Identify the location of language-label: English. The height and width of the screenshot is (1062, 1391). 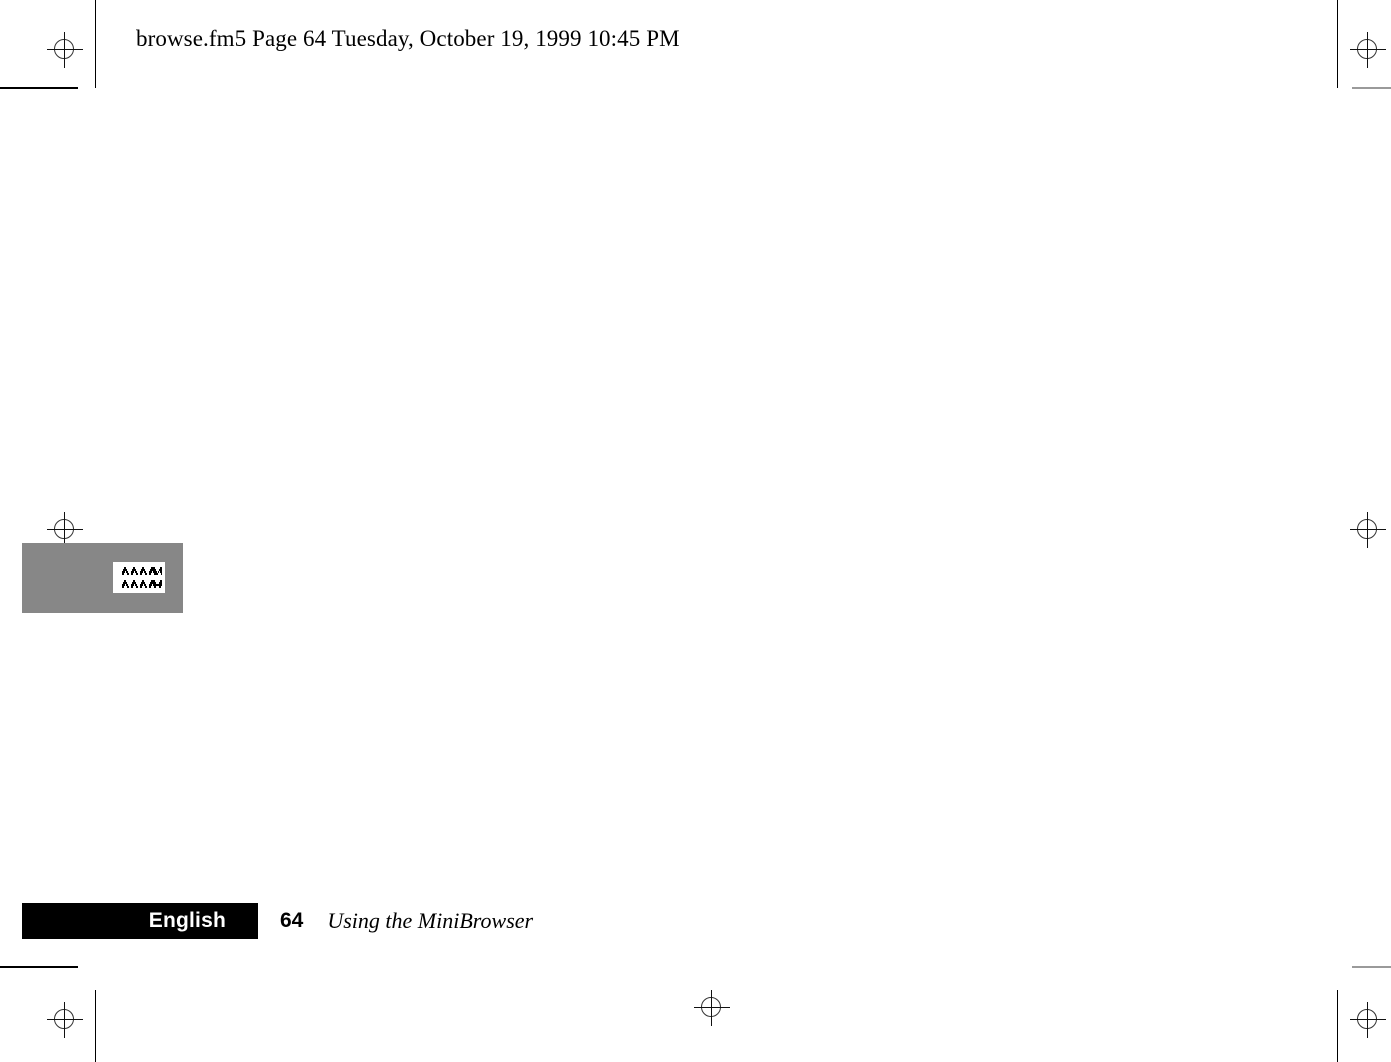
(187, 920).